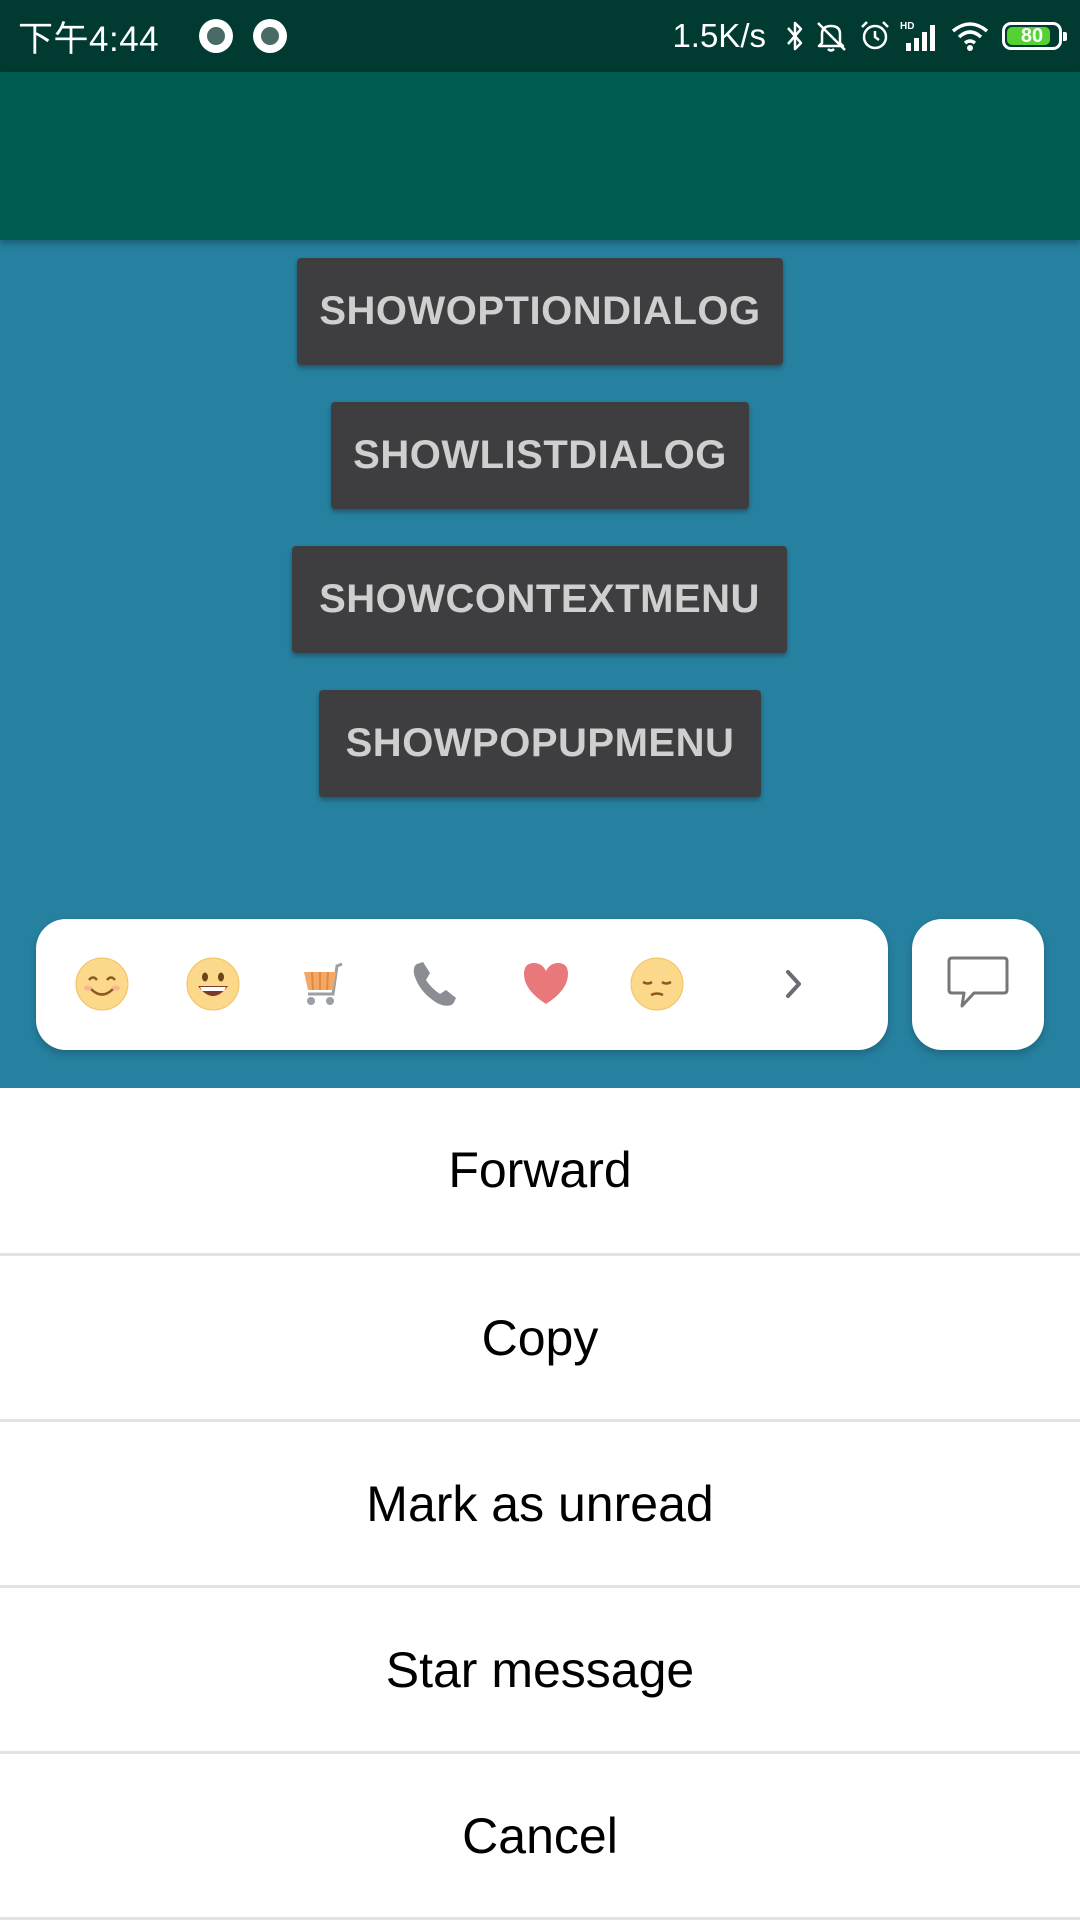 The width and height of the screenshot is (1080, 1920). I want to click on shopping-cart-icon, so click(324, 984).